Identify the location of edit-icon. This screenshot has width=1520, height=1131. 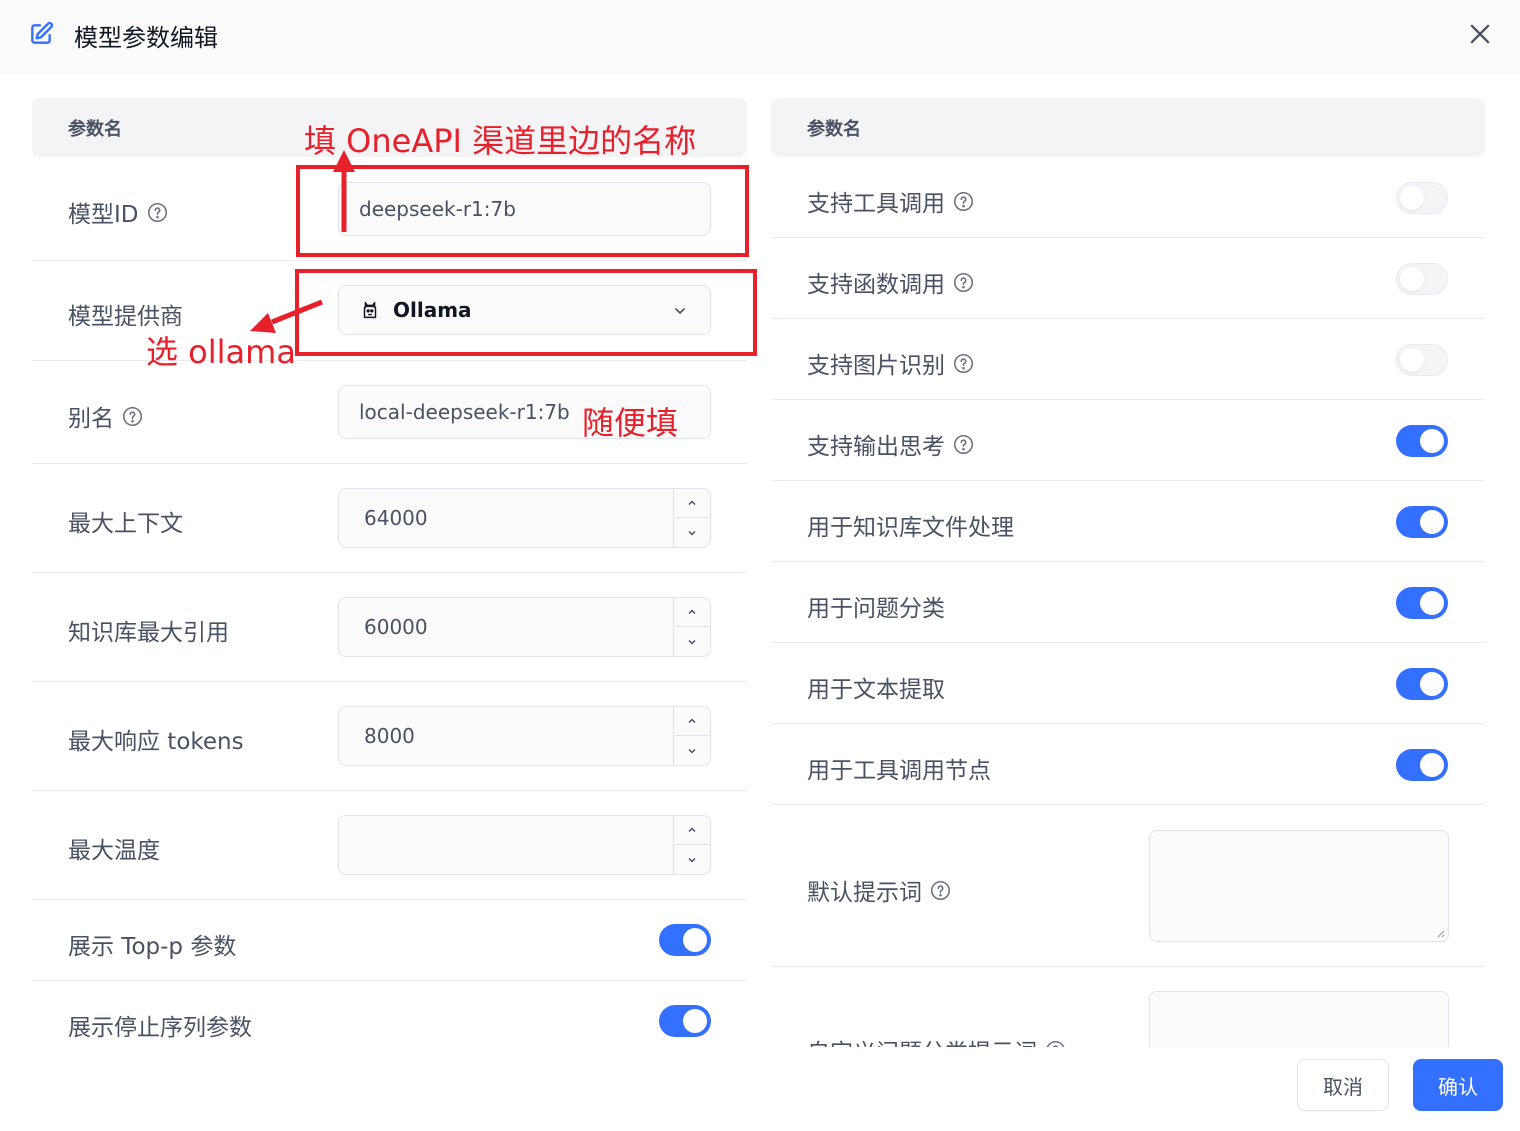
(42, 32).